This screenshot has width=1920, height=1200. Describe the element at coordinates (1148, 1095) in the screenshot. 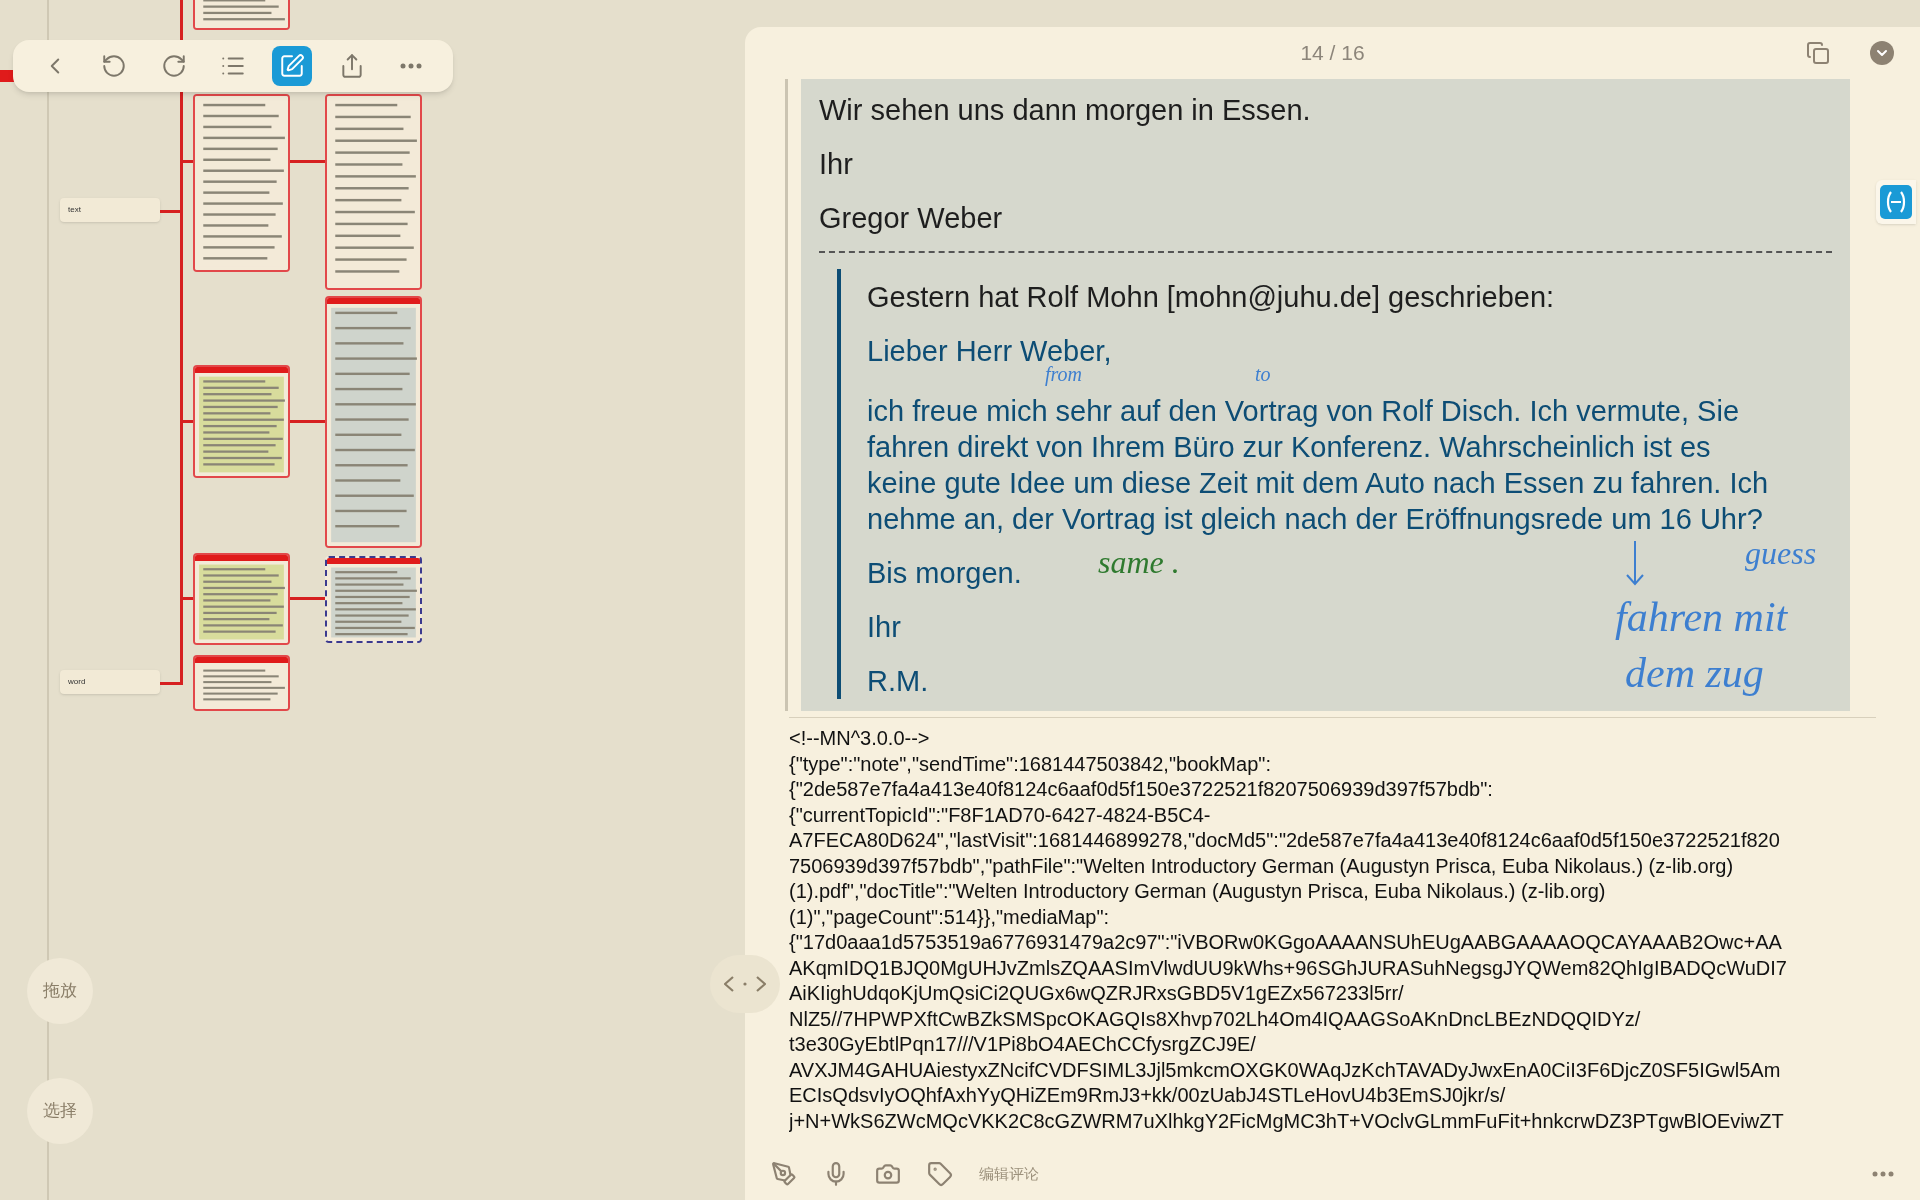

I see `code-line: ECIsQdsvIyOQhfAxhYyQHiZEm9RmJ3+kk/00zUabJ4STLeHovU4b3EmSJ0jkr/s/` at that location.